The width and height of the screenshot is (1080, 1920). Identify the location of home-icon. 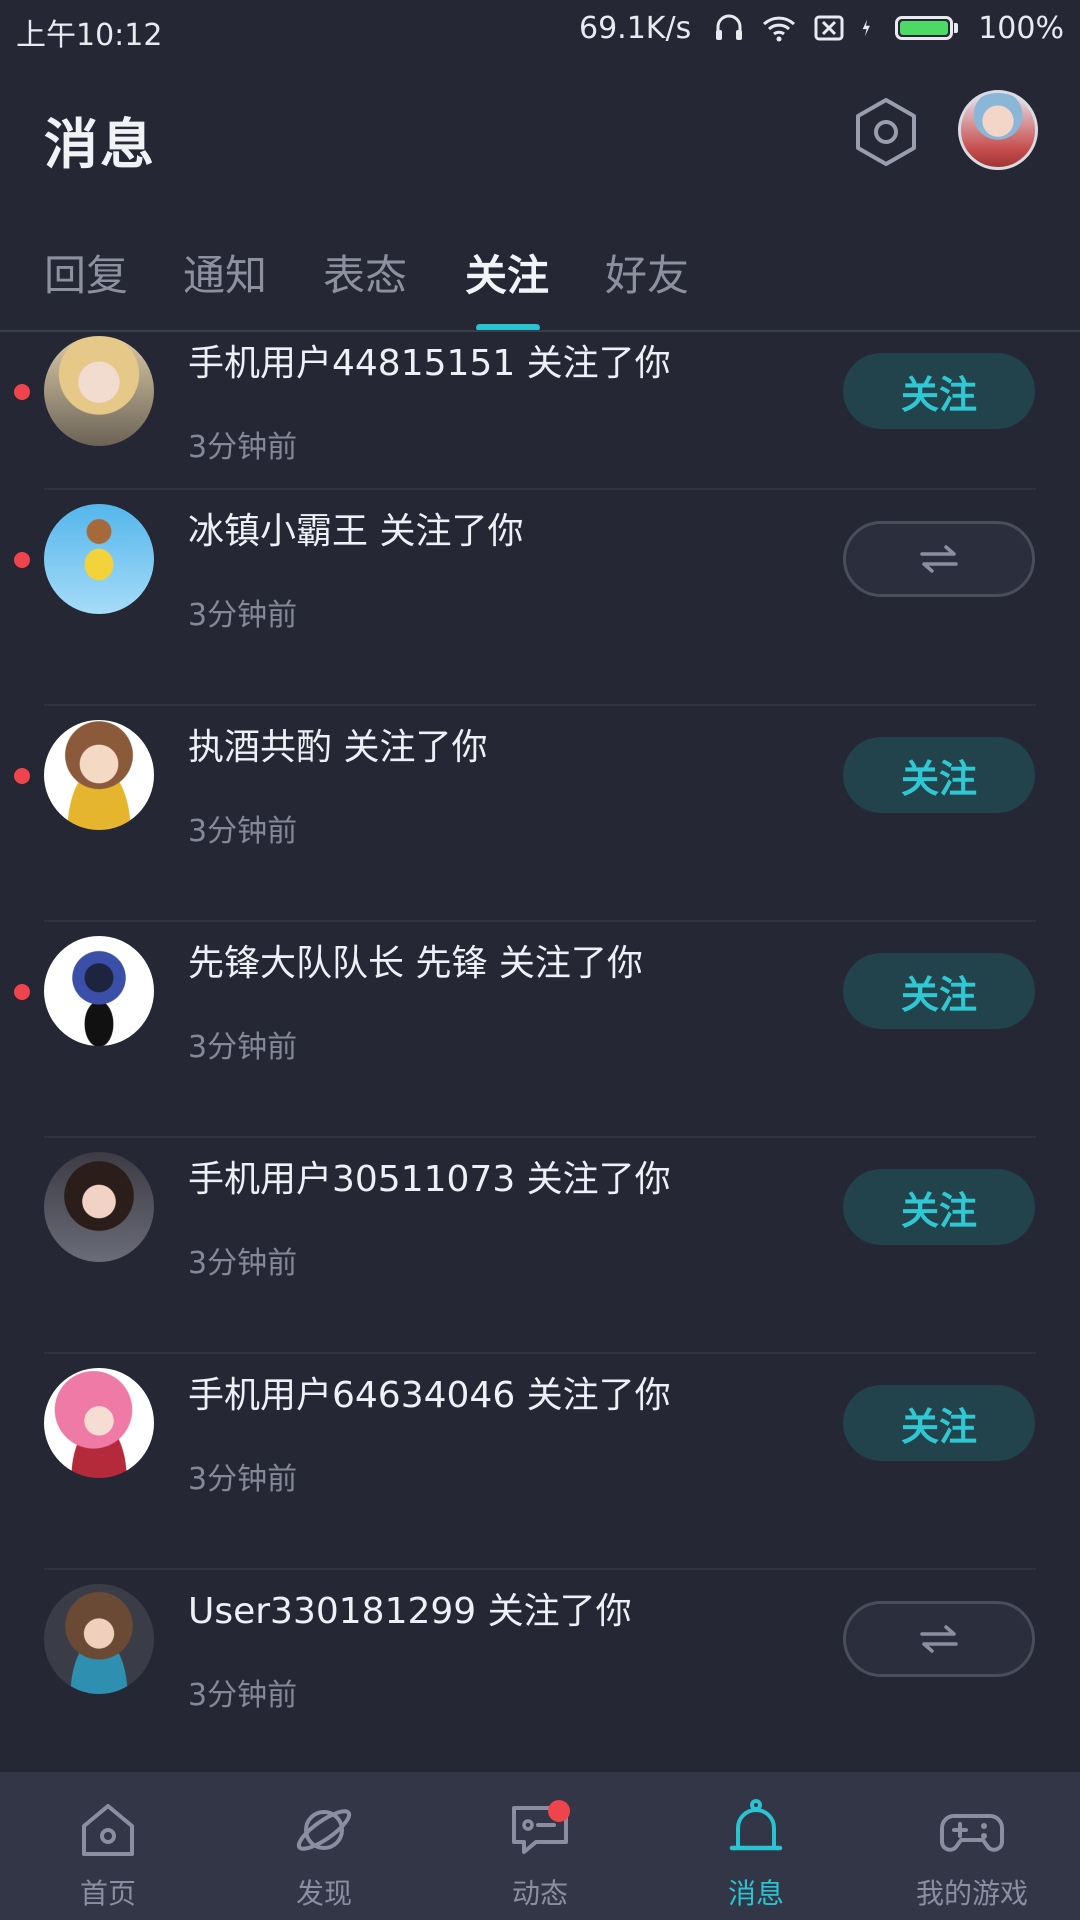
(108, 1830).